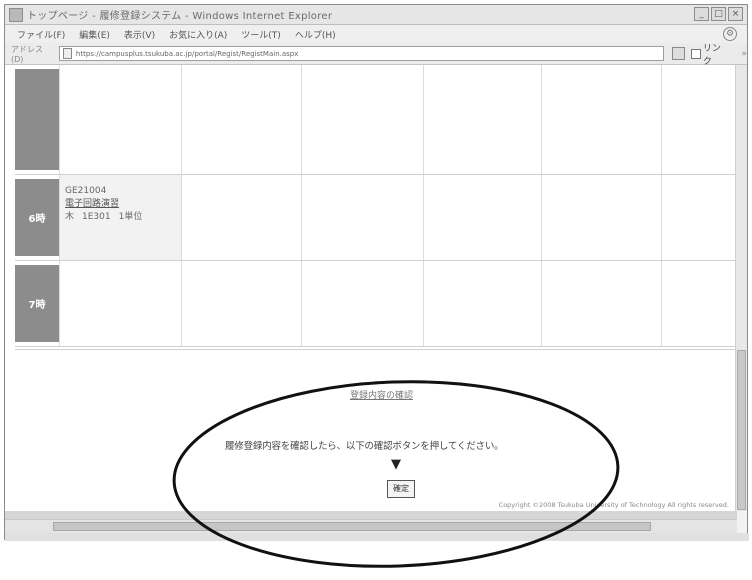  Describe the element at coordinates (381, 394) in the screenshot. I see `confirm-contents-link: 登録内容の確認` at that location.